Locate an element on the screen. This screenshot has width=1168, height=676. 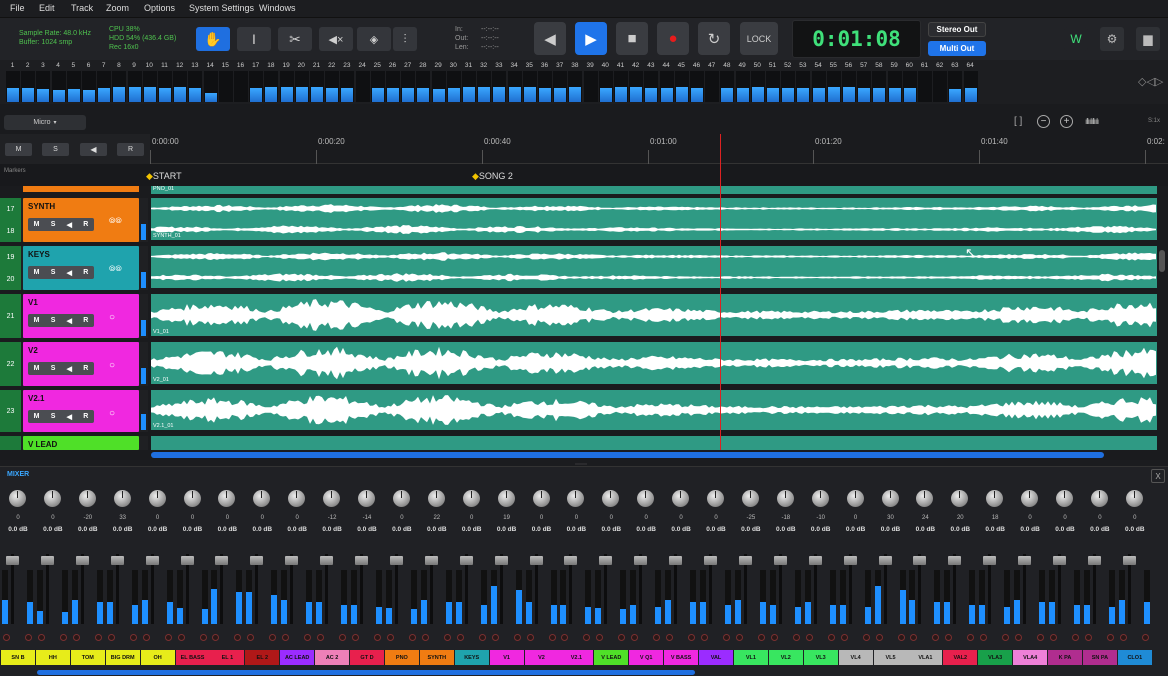
channel-label: VAL2 is located at coordinates (960, 657).